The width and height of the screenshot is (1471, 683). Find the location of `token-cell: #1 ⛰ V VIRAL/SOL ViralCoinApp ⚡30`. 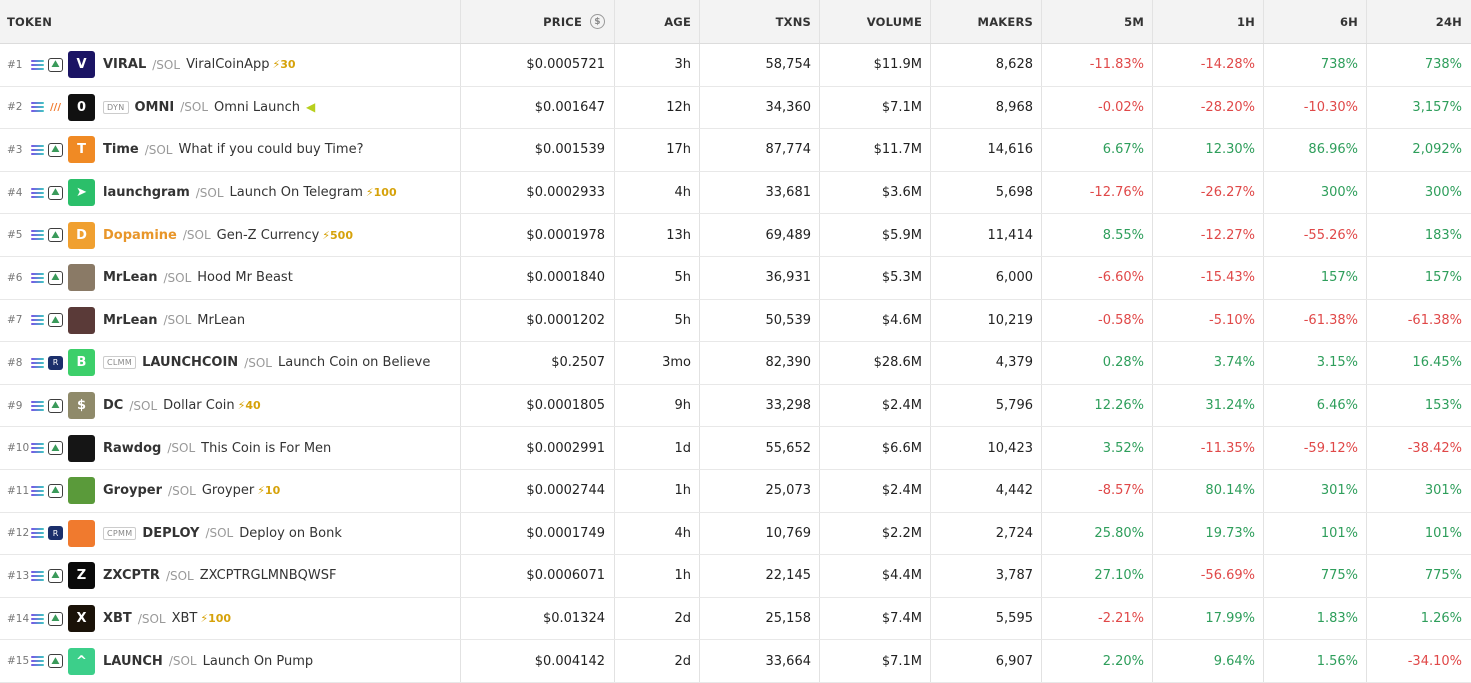

token-cell: #1 ⛰ V VIRAL/SOL ViralCoinApp ⚡30 is located at coordinates (230, 65).